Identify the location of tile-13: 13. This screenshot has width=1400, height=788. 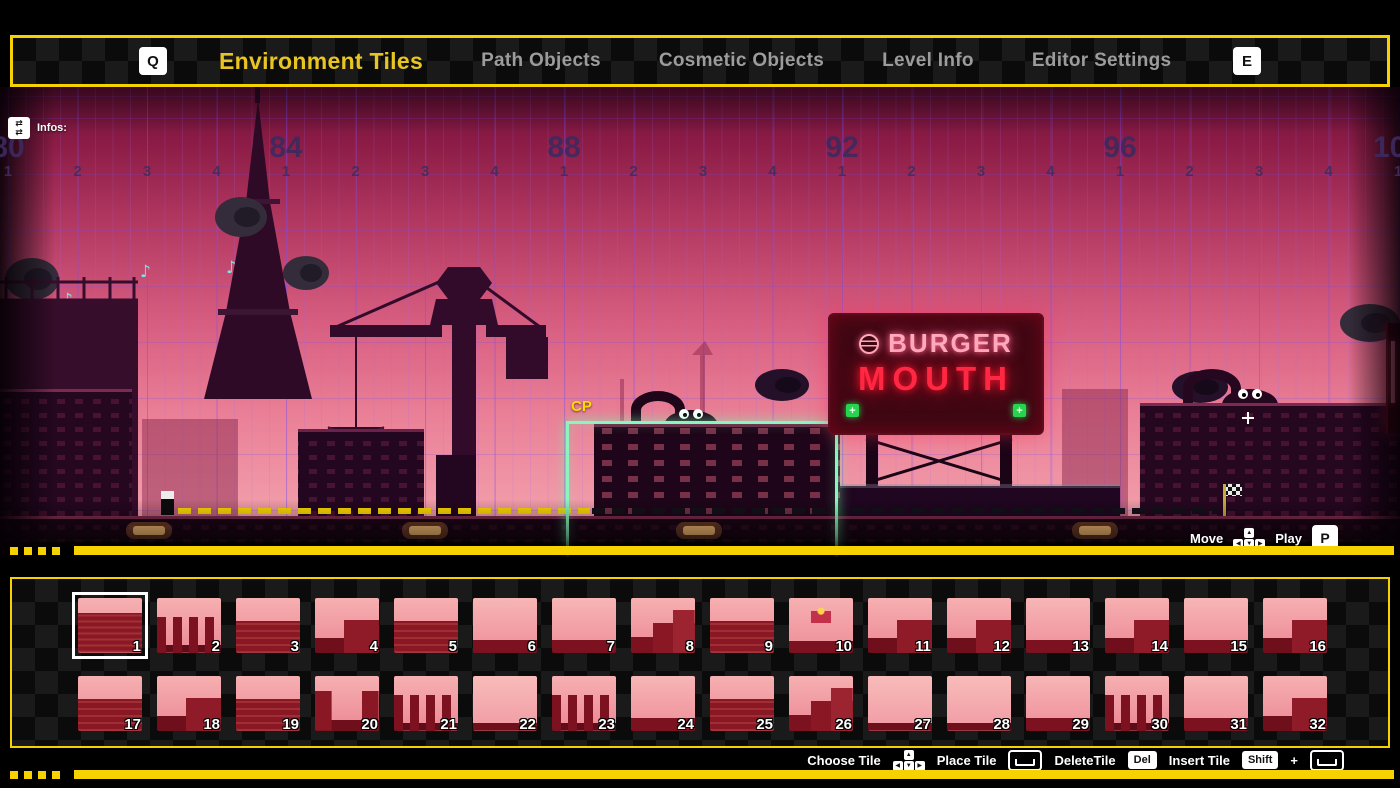
(1058, 626).